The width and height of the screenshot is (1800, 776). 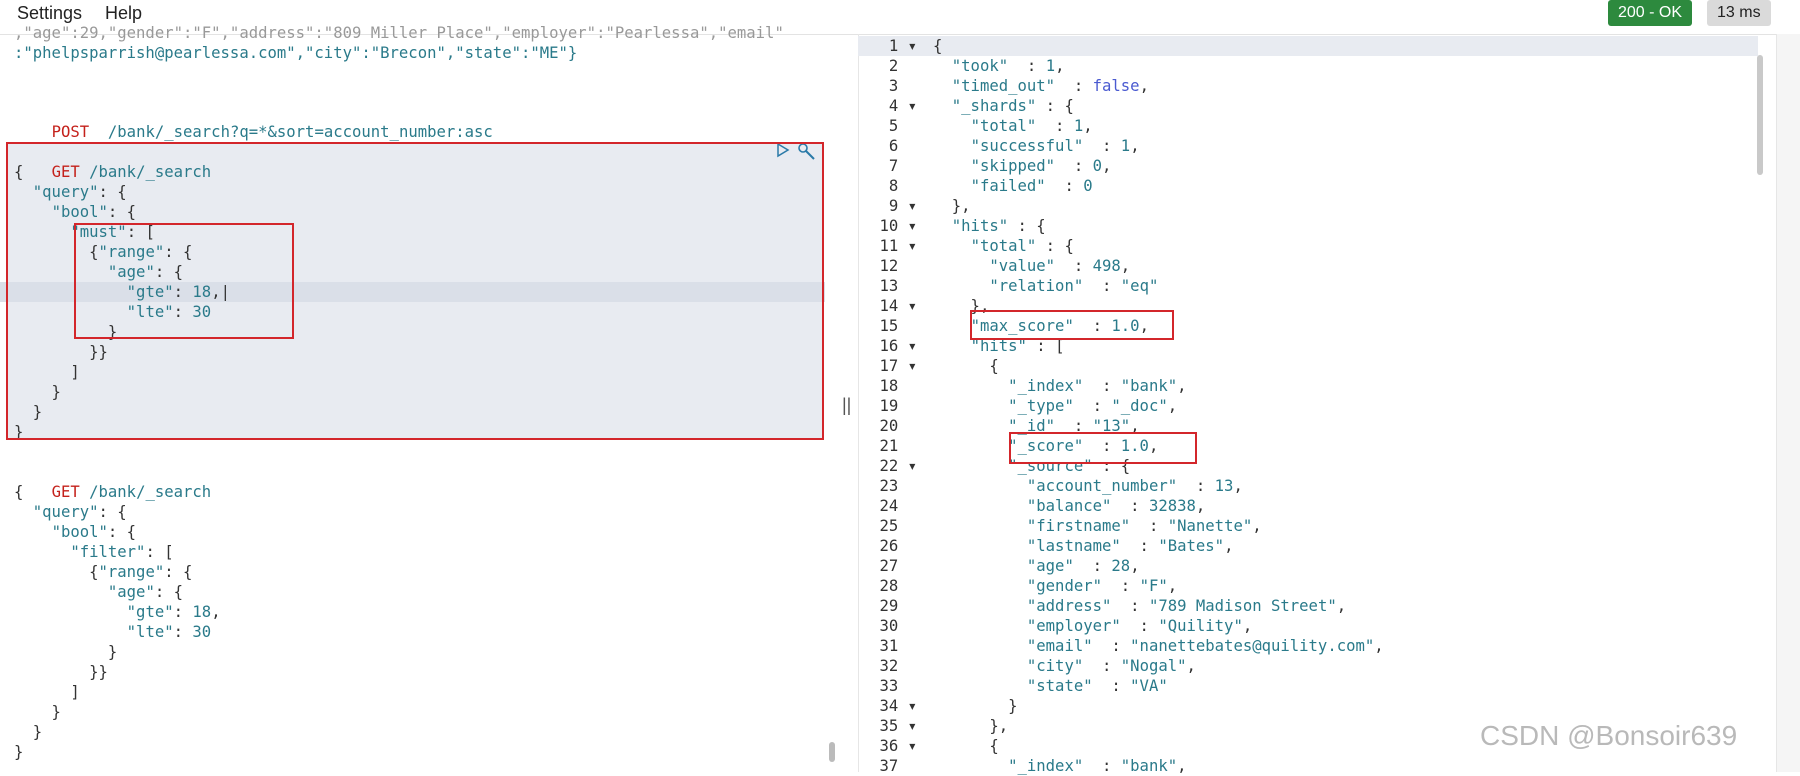 I want to click on resize-handle: ||, so click(x=846, y=405).